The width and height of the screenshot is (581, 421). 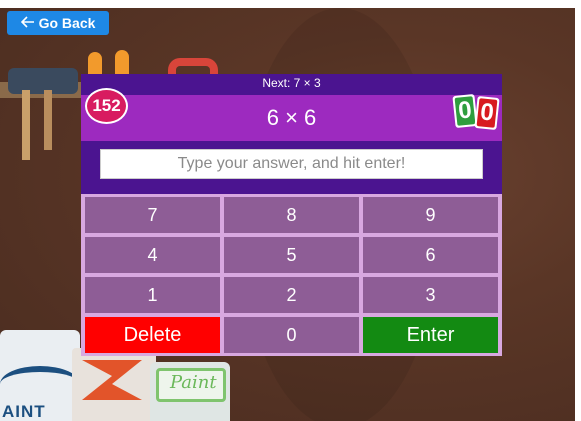 I want to click on paint-can-green: Paint, so click(x=190, y=391).